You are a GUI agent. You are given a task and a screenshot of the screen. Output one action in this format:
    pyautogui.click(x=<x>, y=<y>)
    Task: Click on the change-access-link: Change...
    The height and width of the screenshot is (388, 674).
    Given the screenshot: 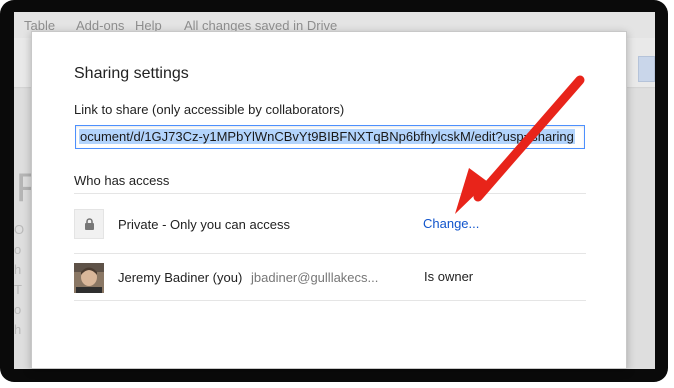 What is the action you would take?
    pyautogui.click(x=451, y=223)
    